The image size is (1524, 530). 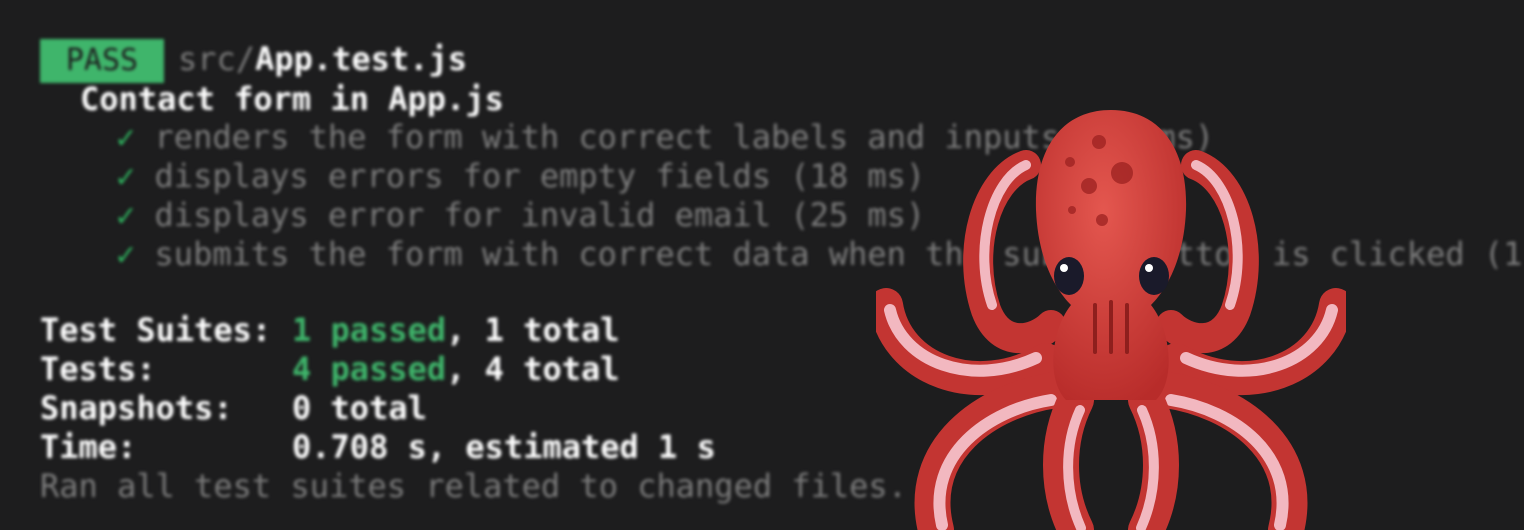 What do you see at coordinates (88, 447) in the screenshot?
I see `summary-time-label: Time:` at bounding box center [88, 447].